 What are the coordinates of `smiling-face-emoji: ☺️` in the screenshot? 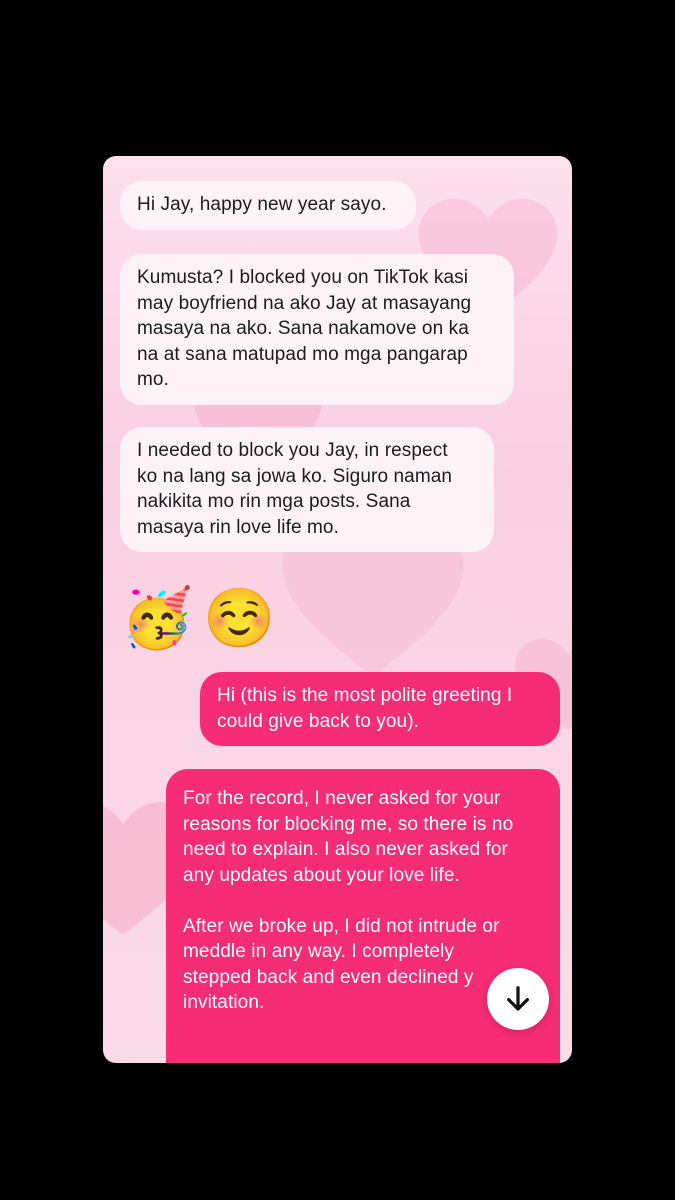 It's located at (239, 618).